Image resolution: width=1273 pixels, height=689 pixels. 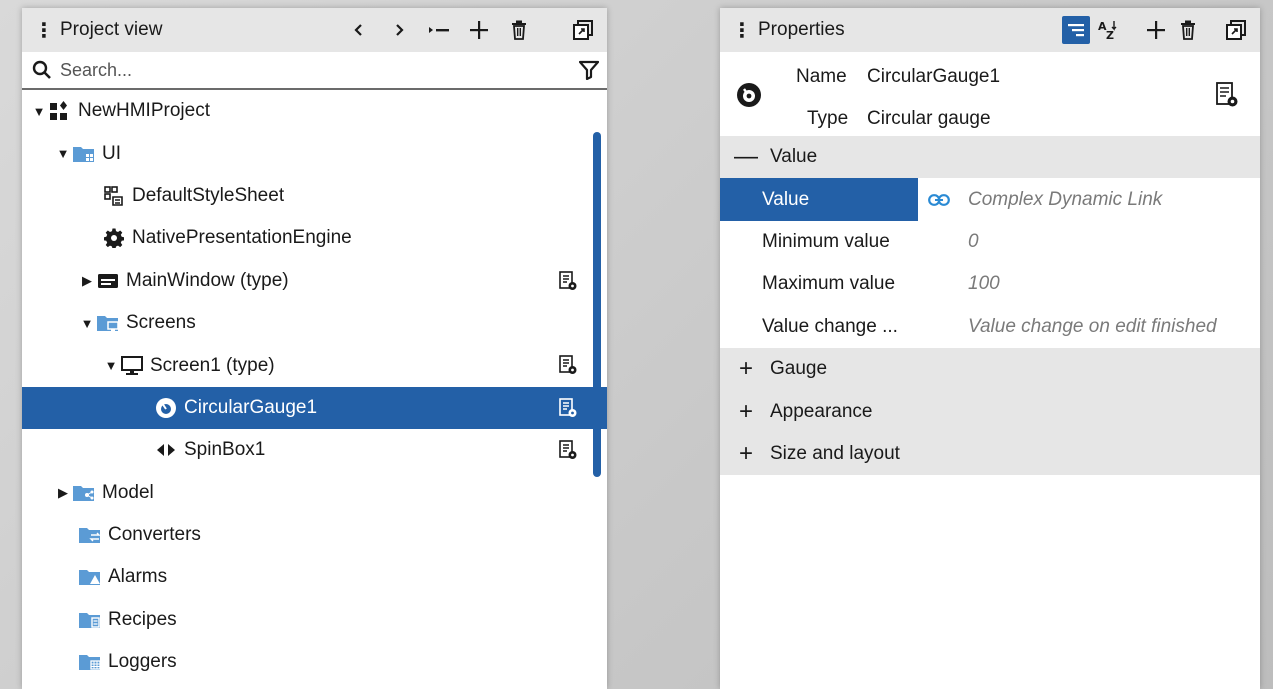 What do you see at coordinates (142, 662) in the screenshot?
I see `tree-item-label: Loggers` at bounding box center [142, 662].